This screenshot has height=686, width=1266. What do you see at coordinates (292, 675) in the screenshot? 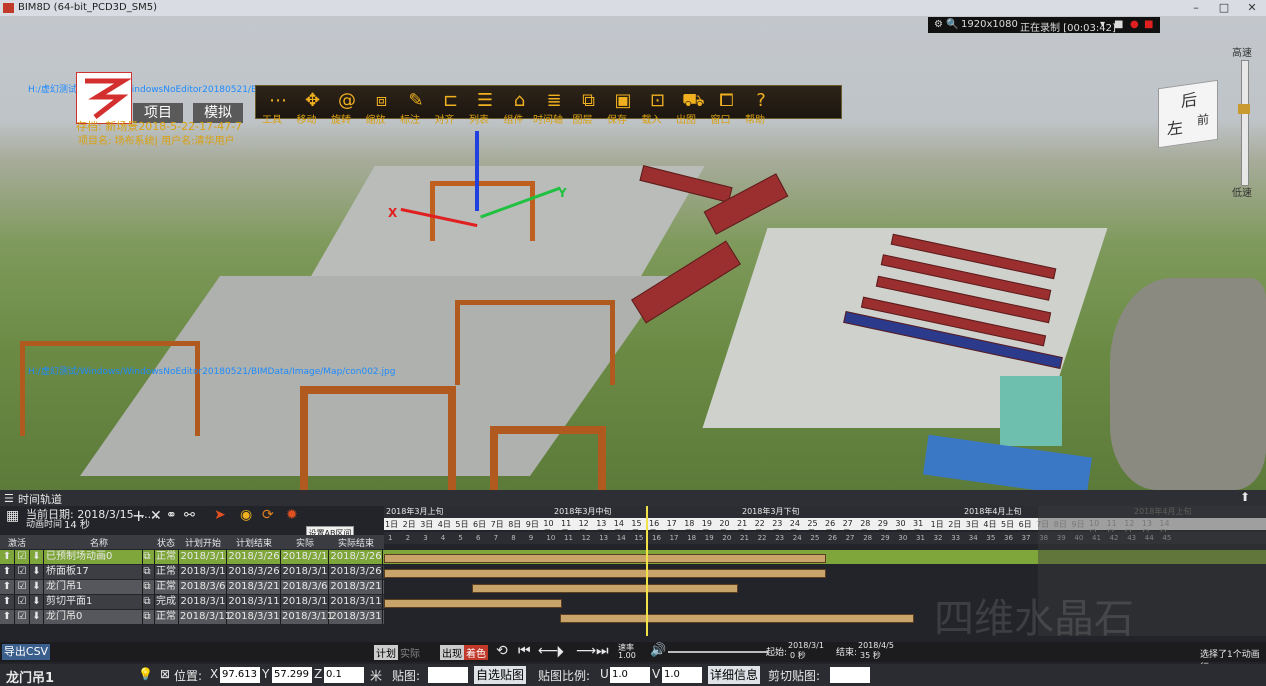
I see `y-input: 57.299` at bounding box center [292, 675].